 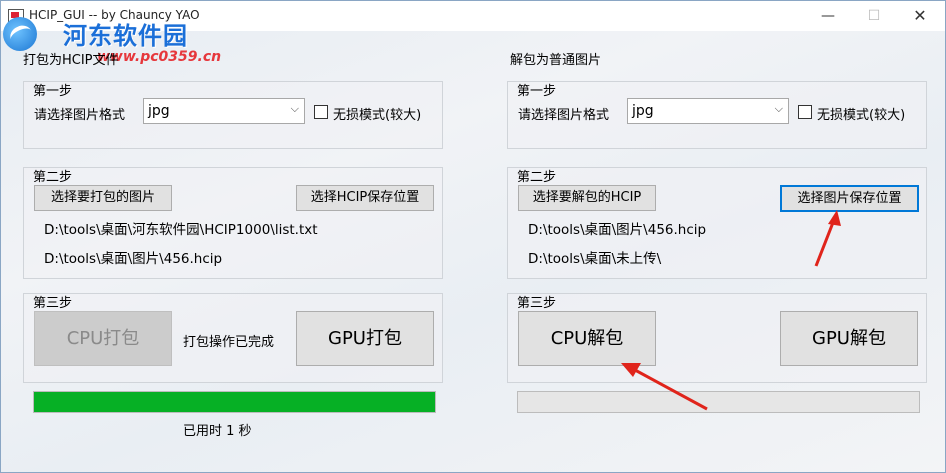 I want to click on unpack-format-label: 请选择图片格式, so click(x=564, y=115).